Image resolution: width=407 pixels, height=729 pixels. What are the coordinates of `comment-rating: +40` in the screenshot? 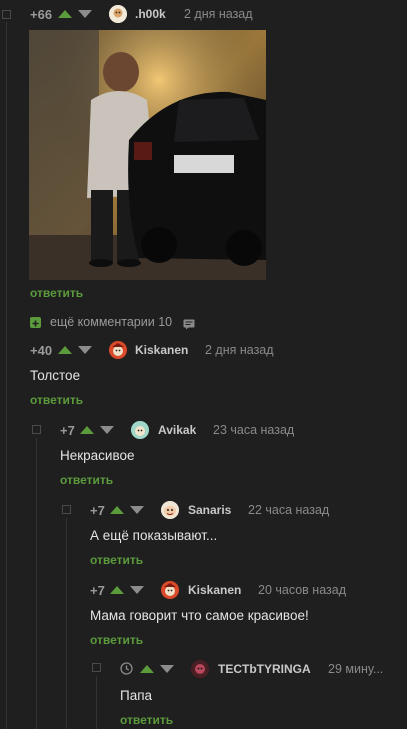 It's located at (41, 350).